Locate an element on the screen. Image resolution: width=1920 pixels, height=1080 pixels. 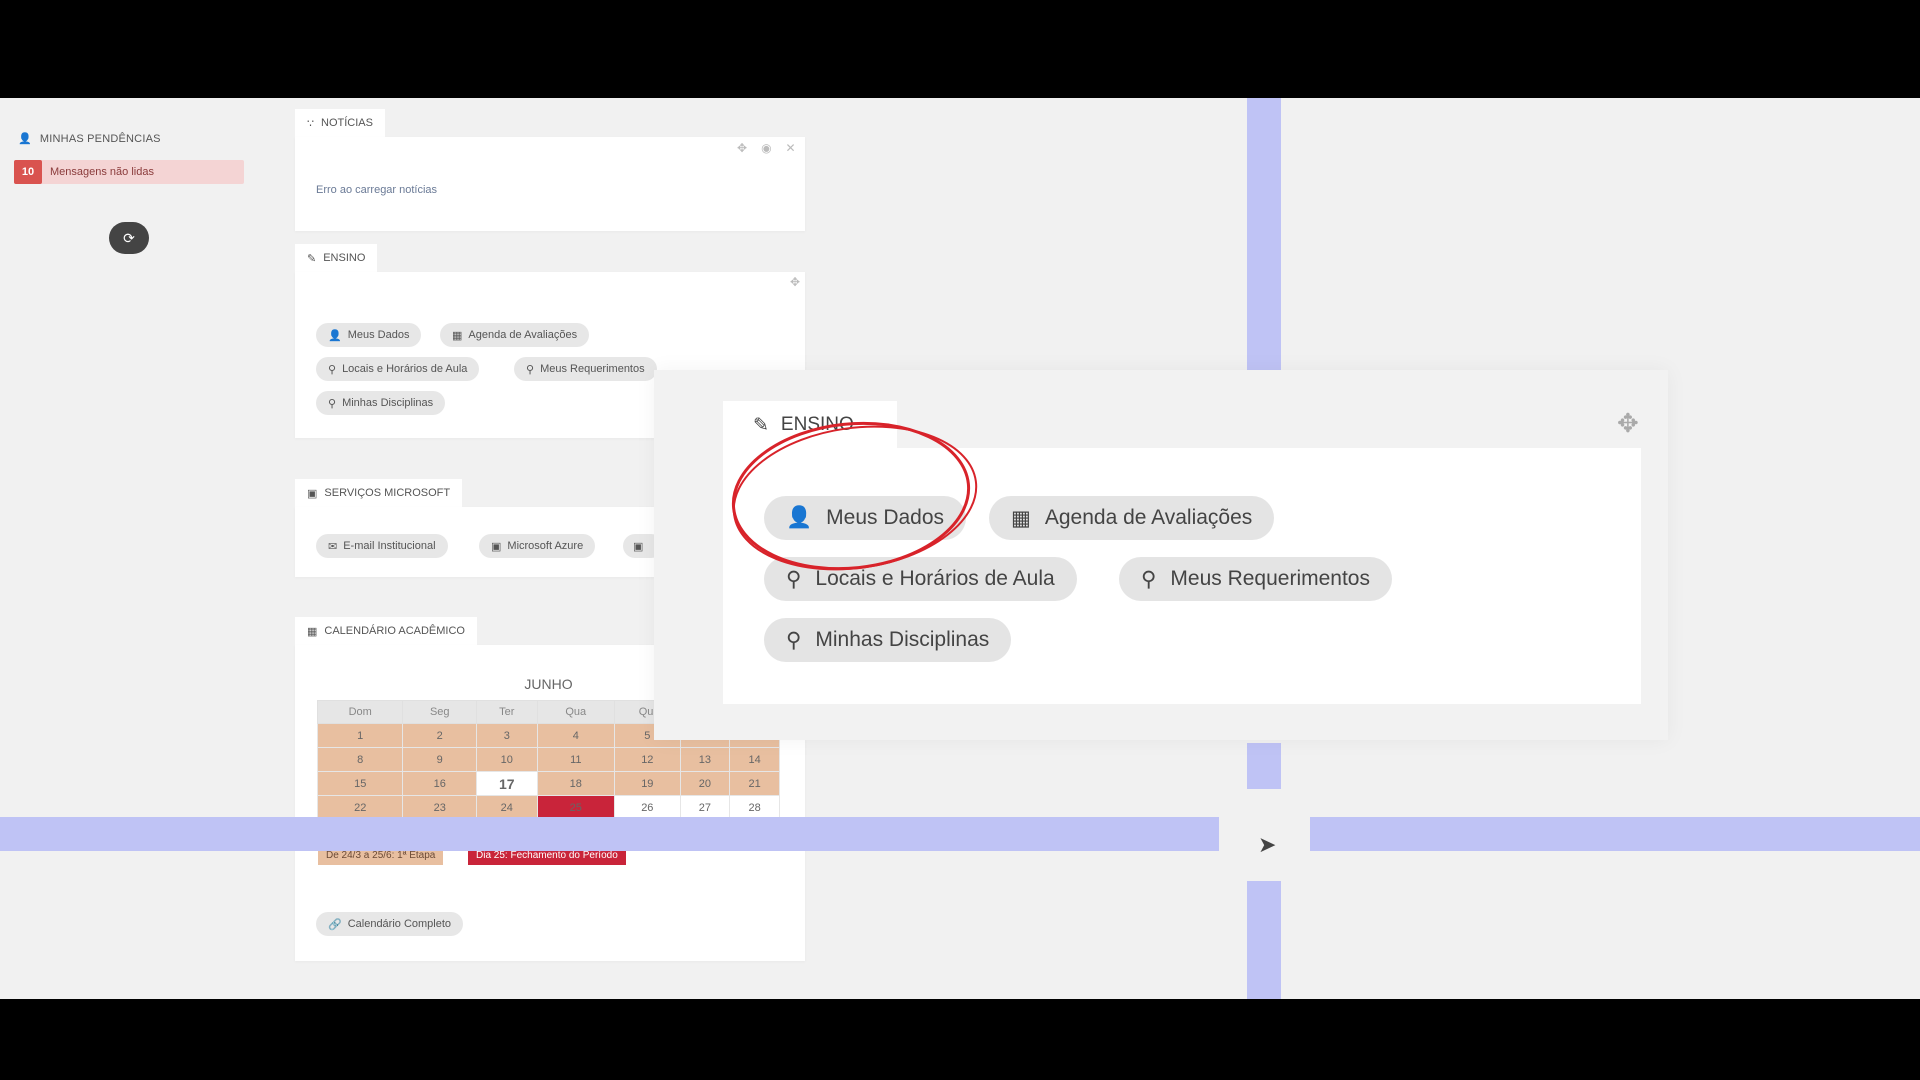
mouse-cursor: ➤ is located at coordinates (1267, 844).